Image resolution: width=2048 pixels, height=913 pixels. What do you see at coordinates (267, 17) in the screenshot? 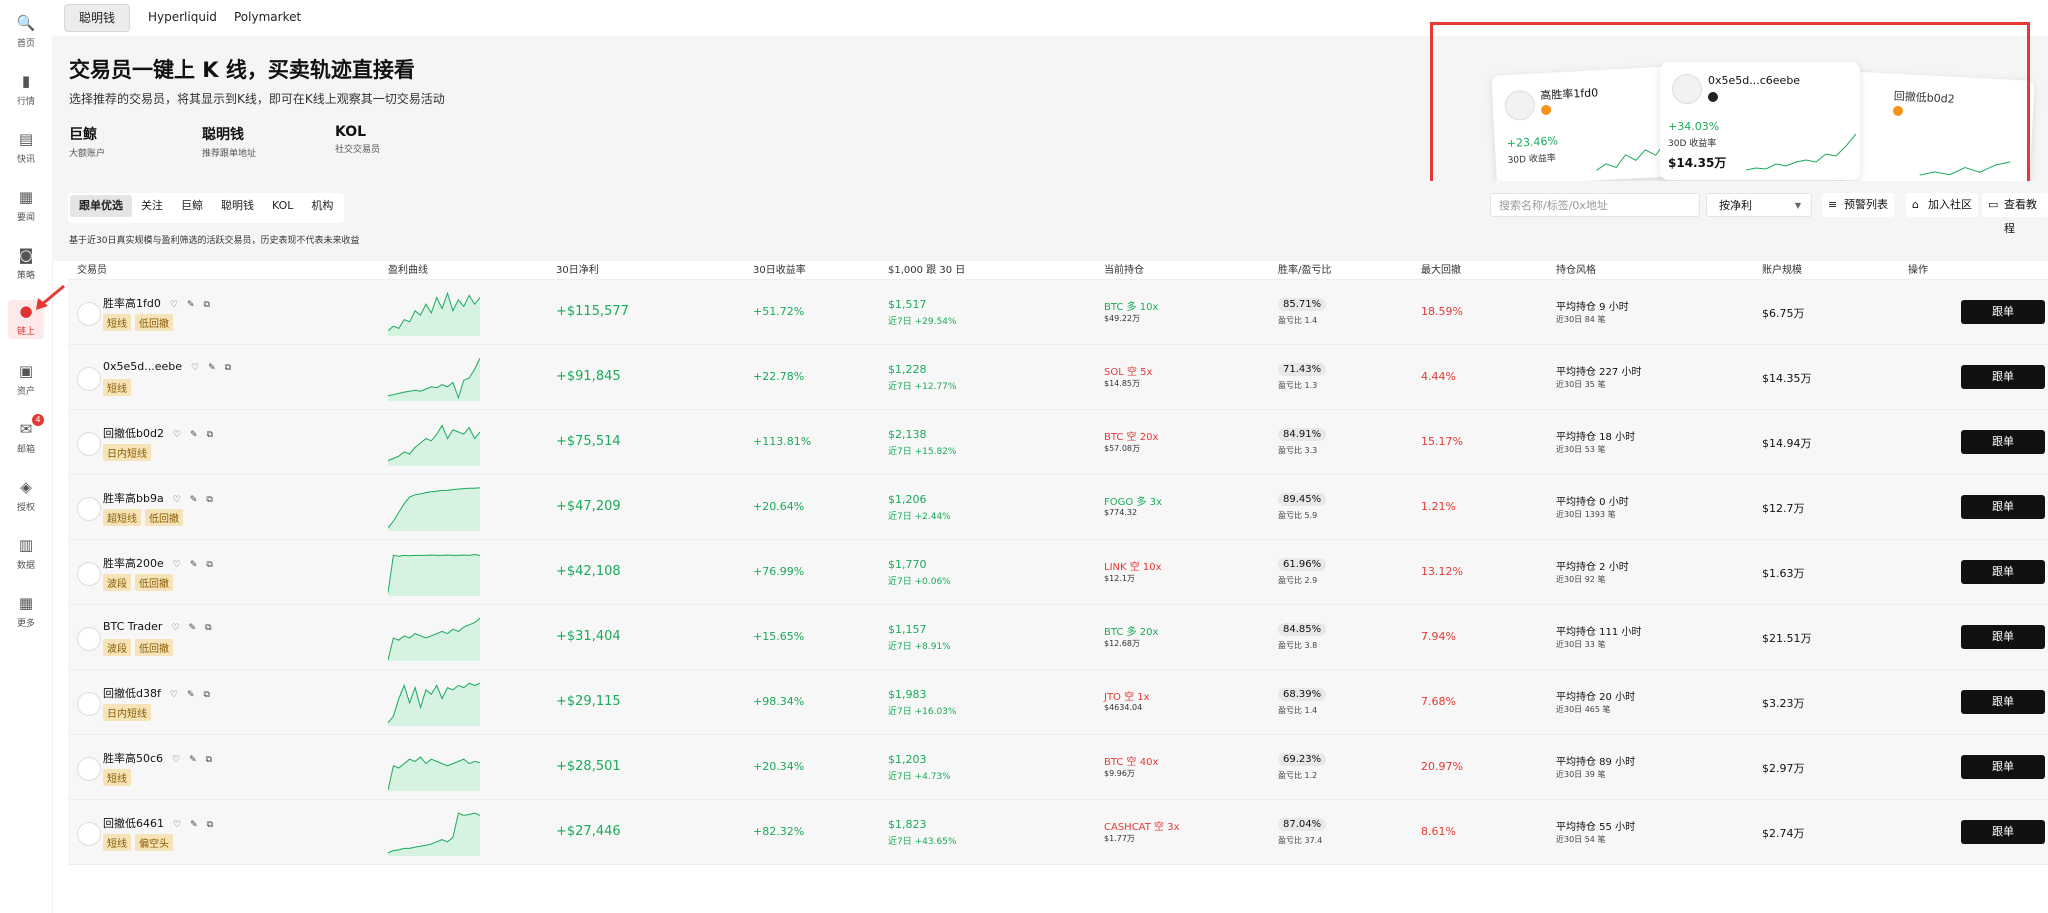
I see `tab-polymarket: Polymarket` at bounding box center [267, 17].